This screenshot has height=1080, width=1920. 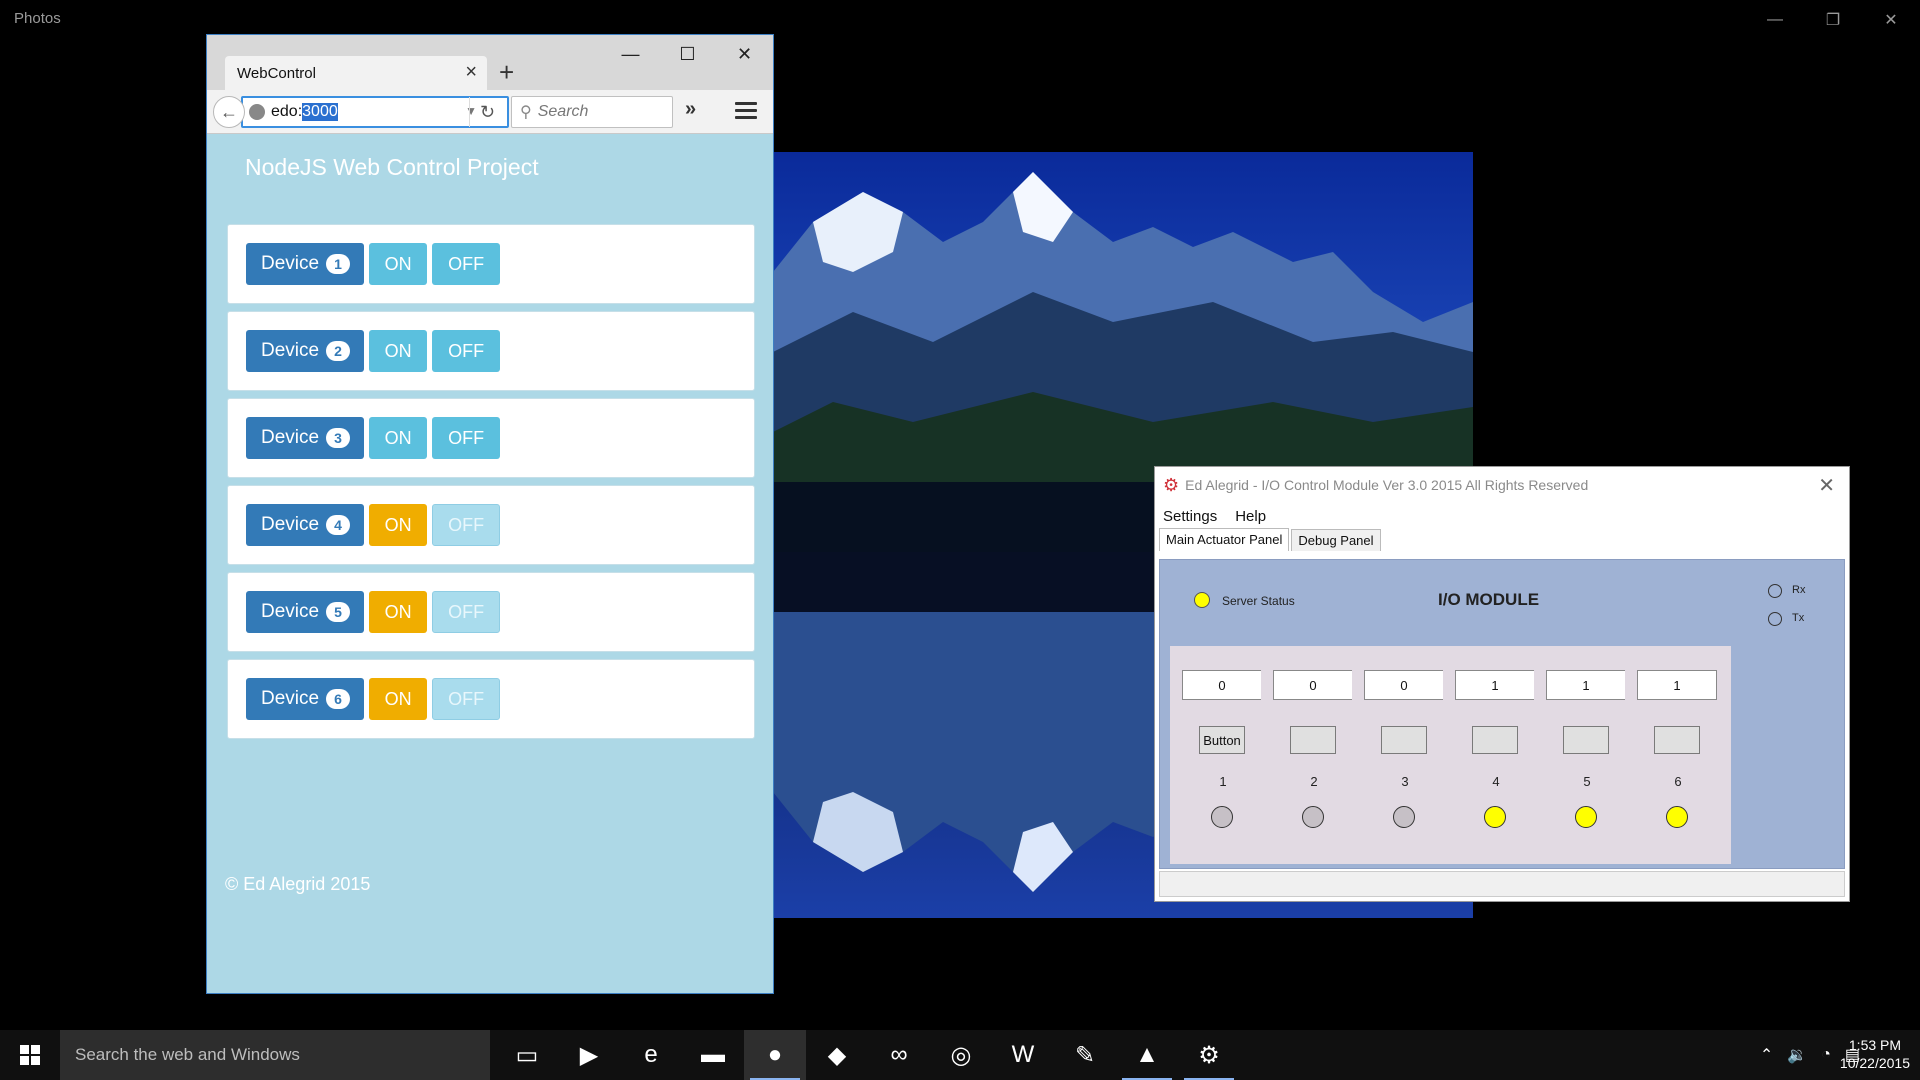 I want to click on device-number-badge: 4, so click(x=338, y=525).